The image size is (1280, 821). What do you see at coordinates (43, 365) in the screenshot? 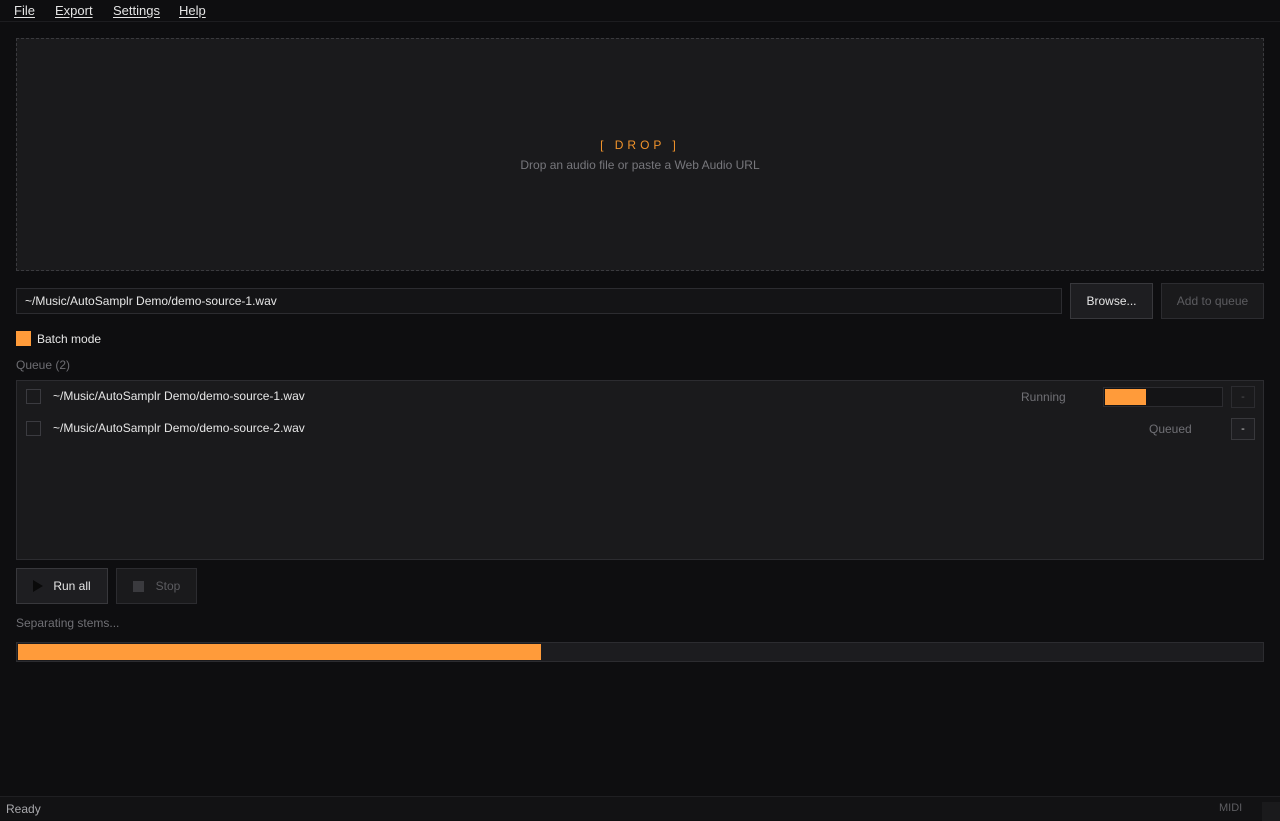
I see `queue-label: Queue (2)` at bounding box center [43, 365].